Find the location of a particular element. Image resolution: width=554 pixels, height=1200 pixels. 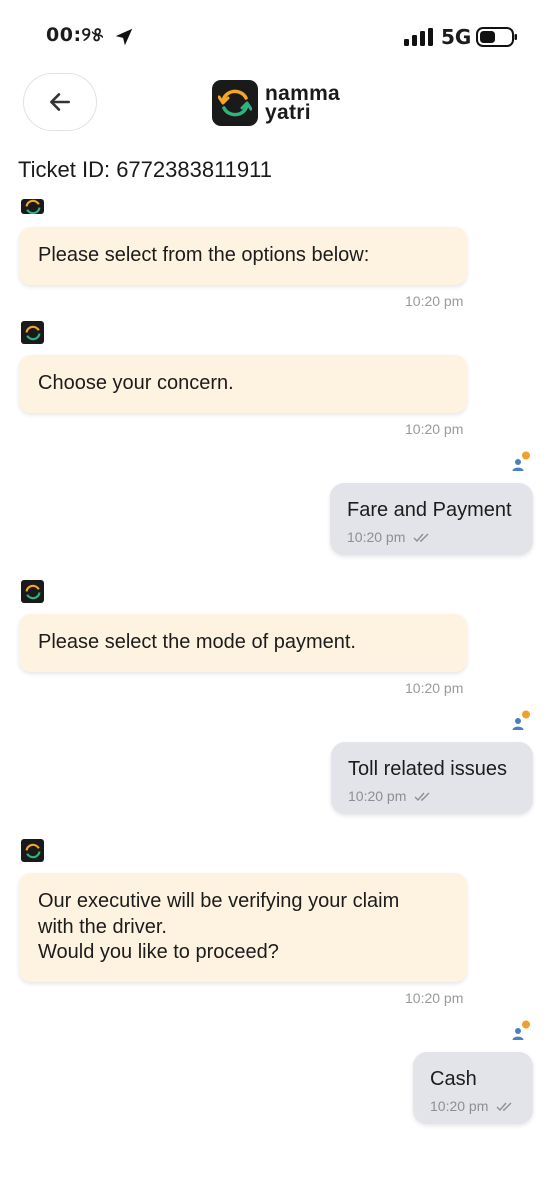

status-bar: 00:୨୫ 5G is located at coordinates (277, 35).